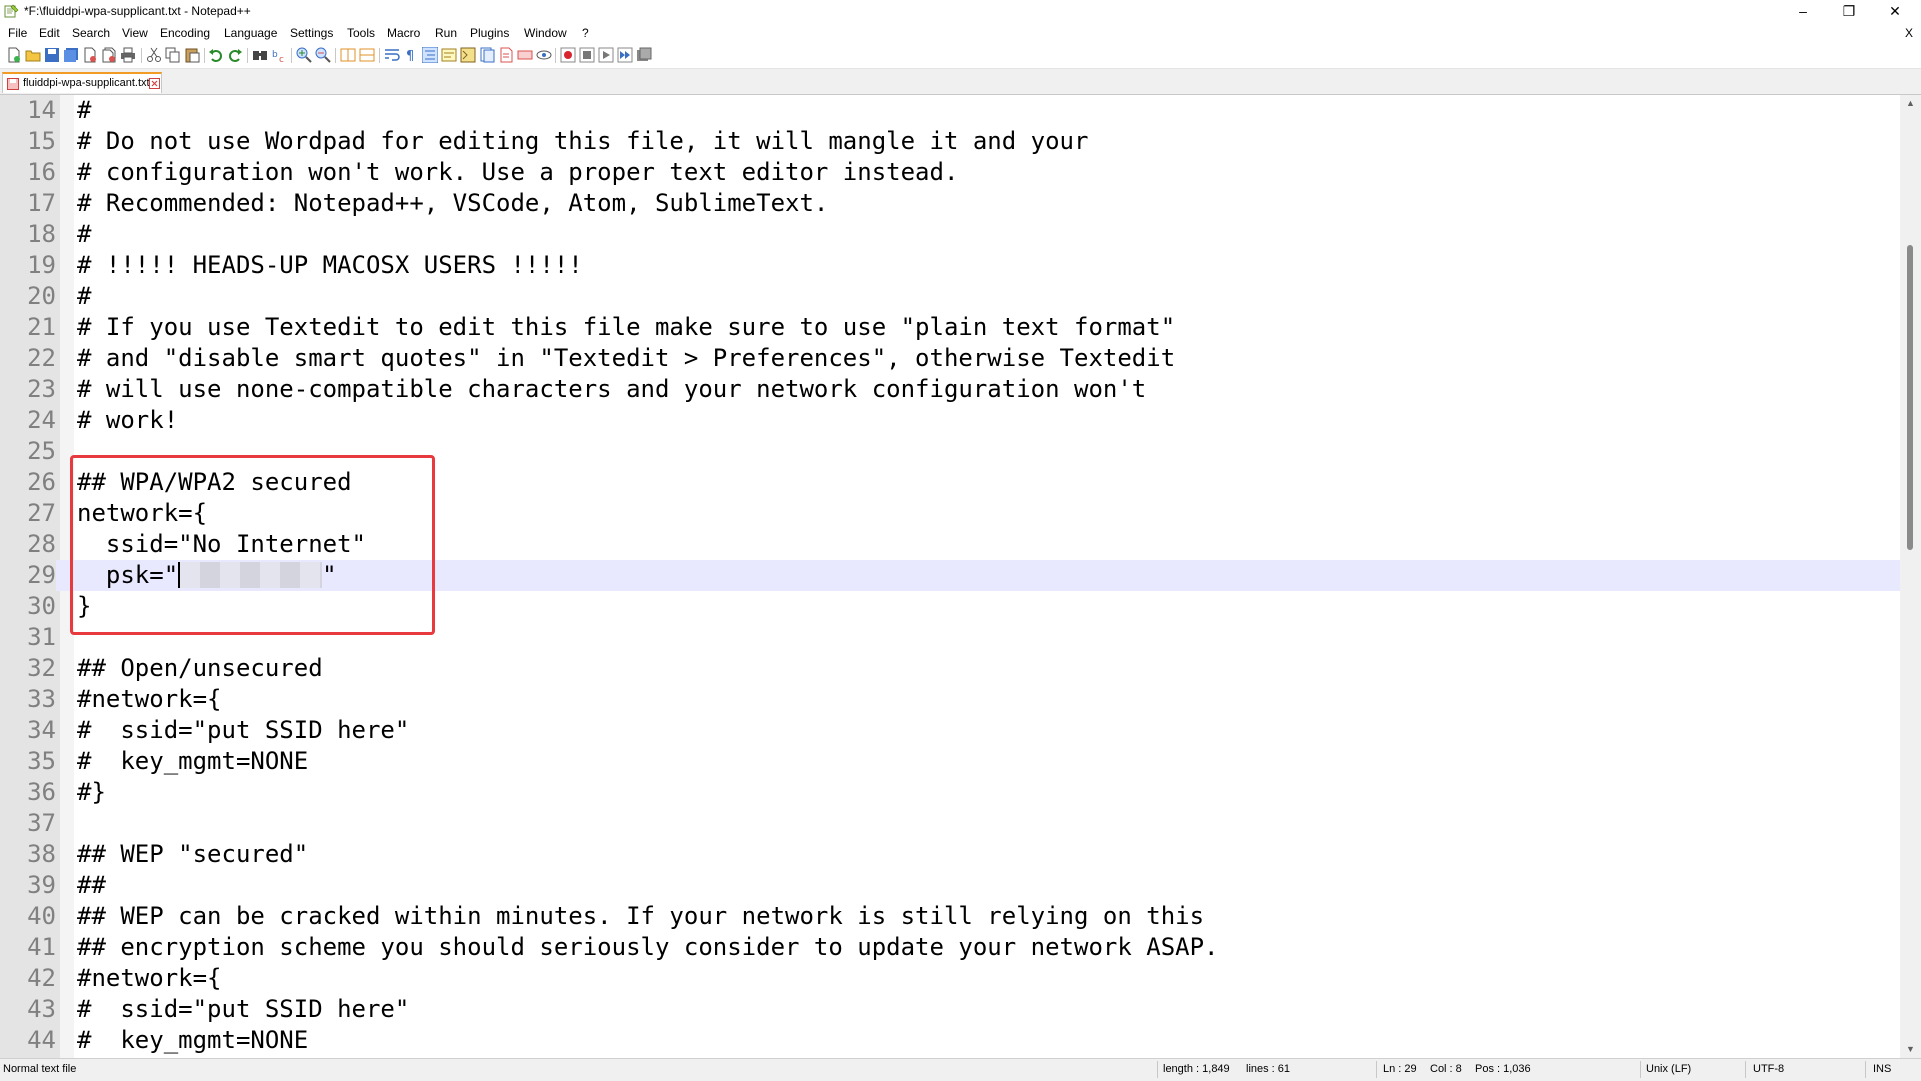 The width and height of the screenshot is (1921, 1081). What do you see at coordinates (235, 55) in the screenshot?
I see `redo-icon` at bounding box center [235, 55].